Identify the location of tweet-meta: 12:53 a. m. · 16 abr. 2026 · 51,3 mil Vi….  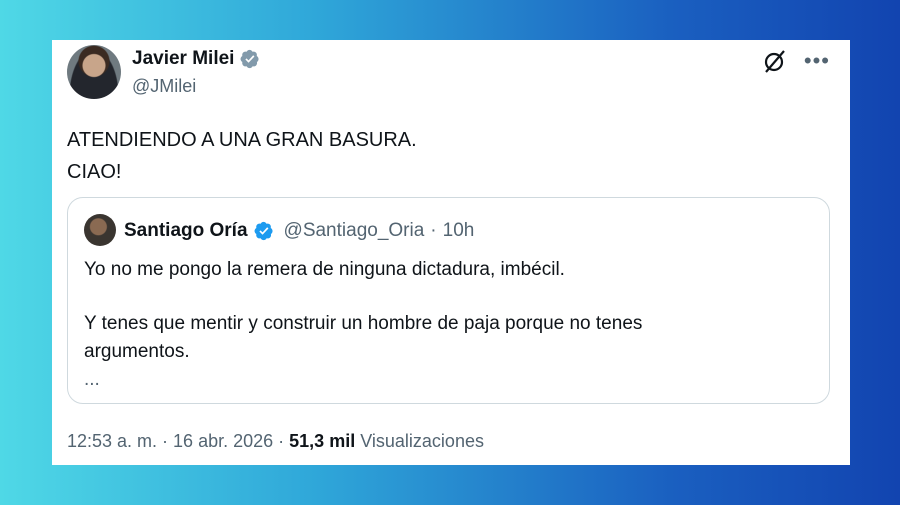
(275, 441).